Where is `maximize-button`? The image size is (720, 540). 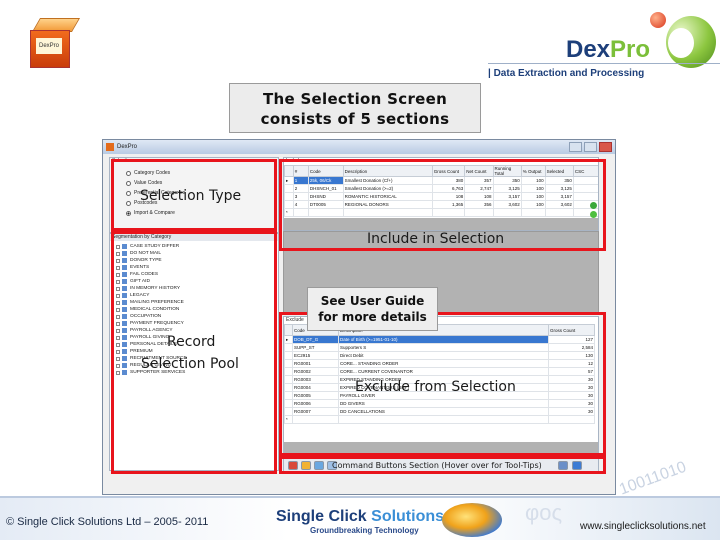
maximize-button is located at coordinates (590, 147).